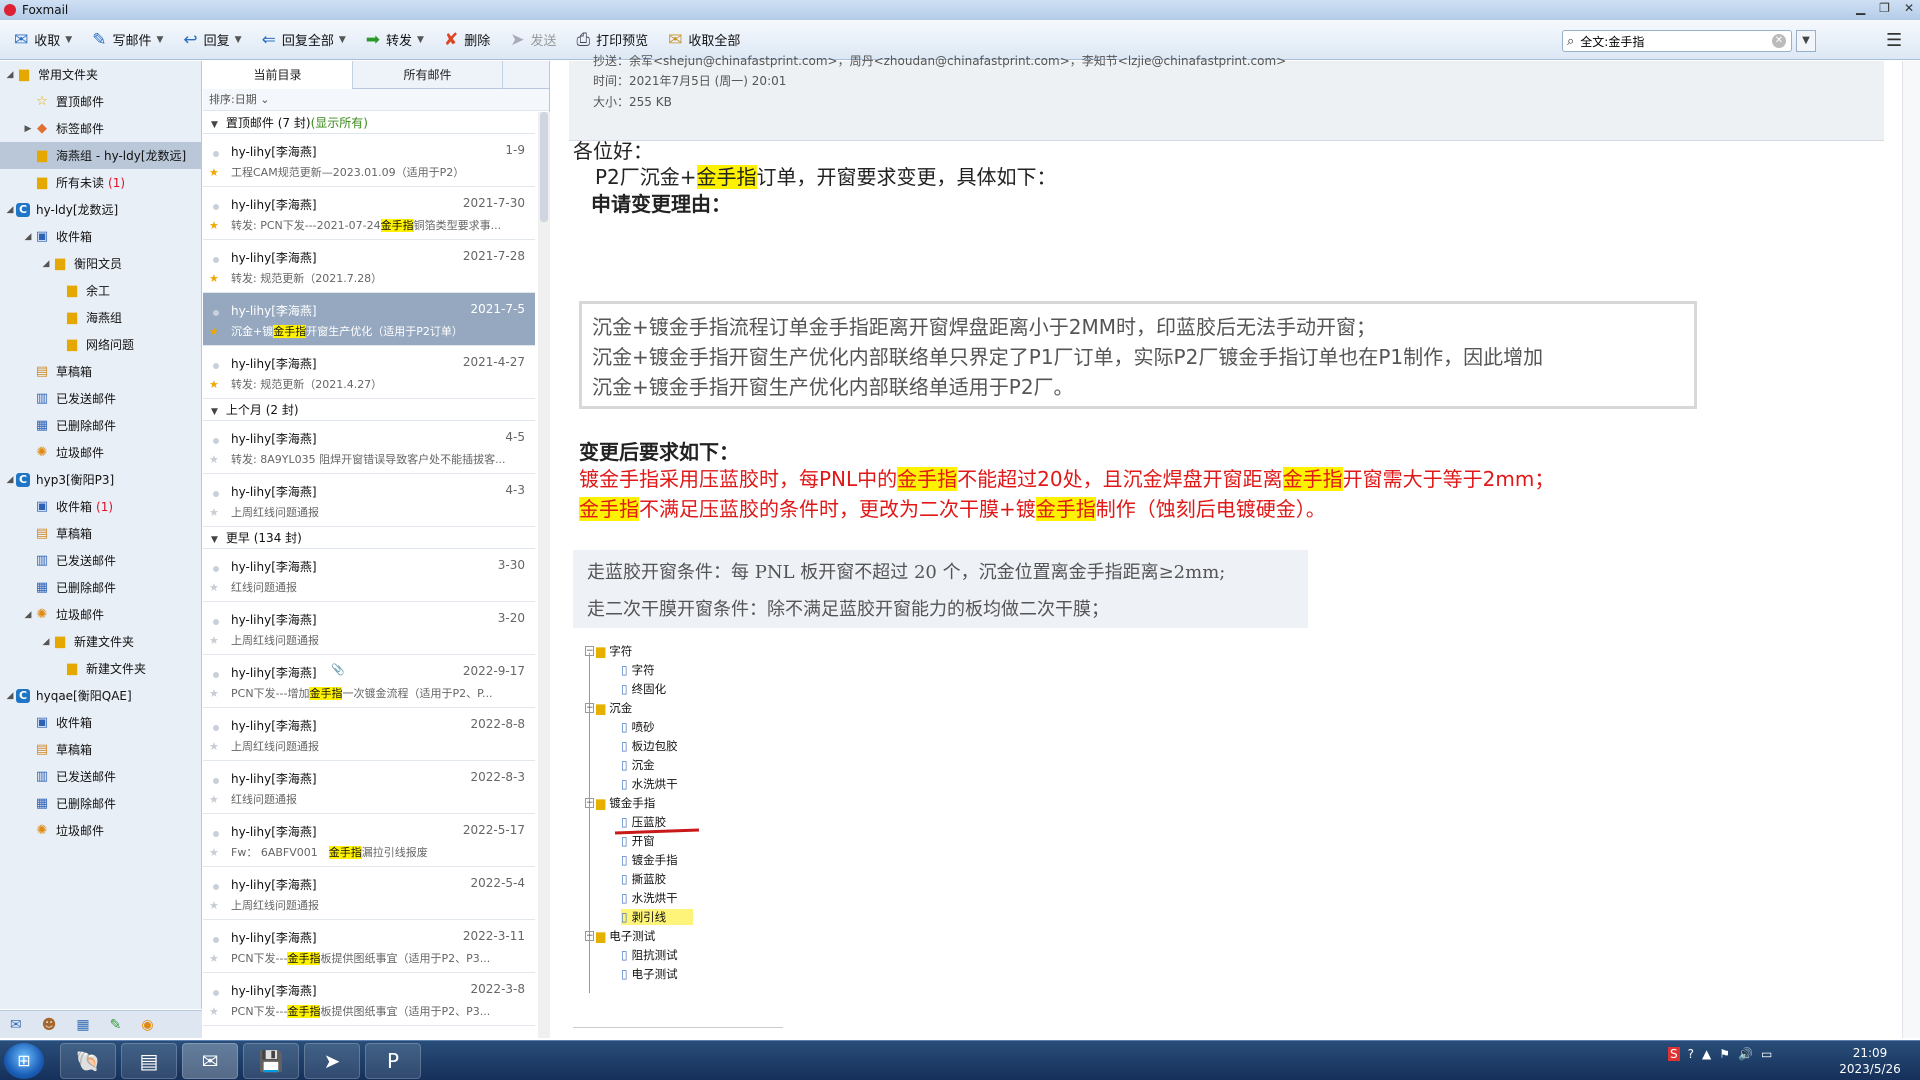 The image size is (1920, 1080). What do you see at coordinates (100, 290) in the screenshot?
I see `folder-yu: ▆ 余工` at bounding box center [100, 290].